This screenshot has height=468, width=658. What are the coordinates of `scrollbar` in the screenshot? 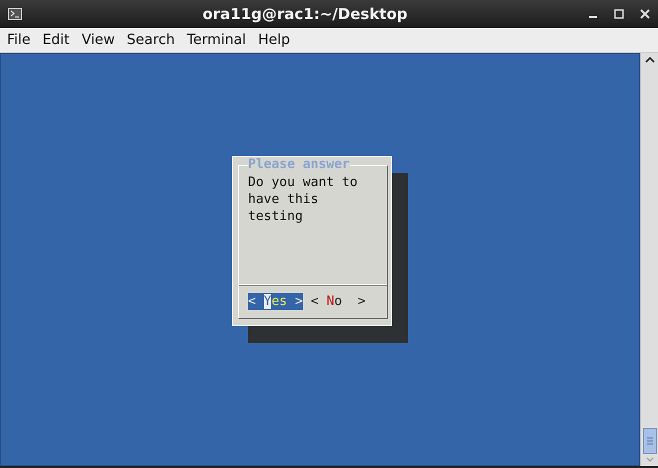 It's located at (649, 259).